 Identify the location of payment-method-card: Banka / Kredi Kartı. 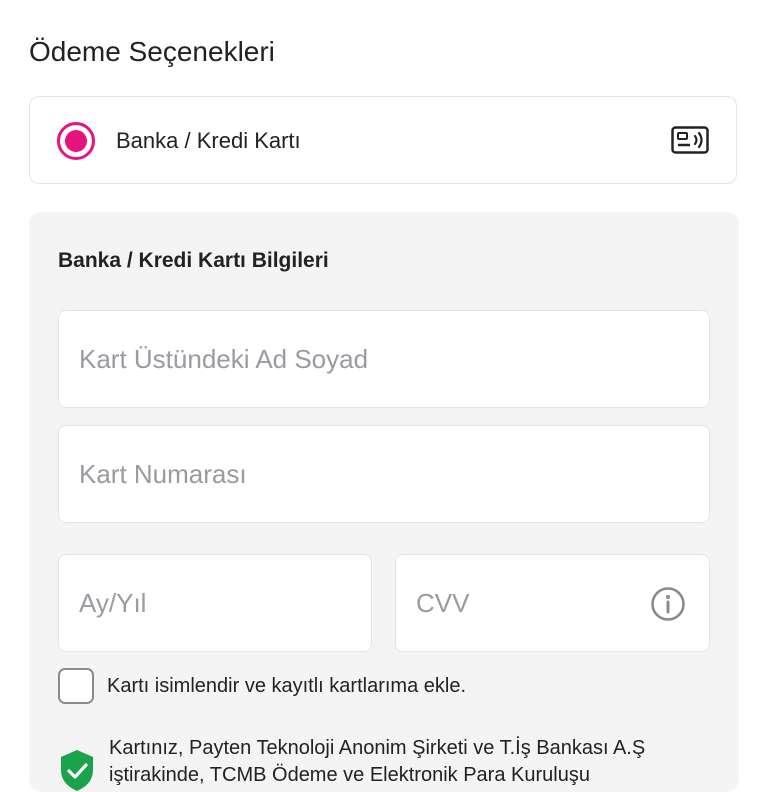
(383, 140).